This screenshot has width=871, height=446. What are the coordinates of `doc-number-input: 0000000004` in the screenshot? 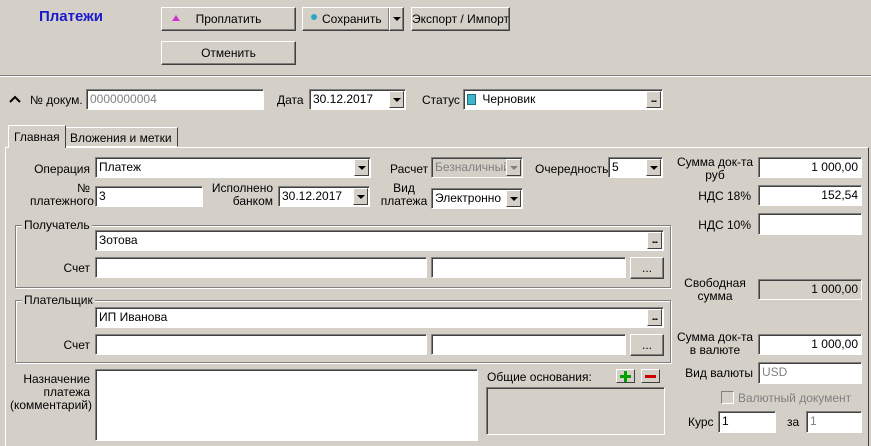 It's located at (175, 99).